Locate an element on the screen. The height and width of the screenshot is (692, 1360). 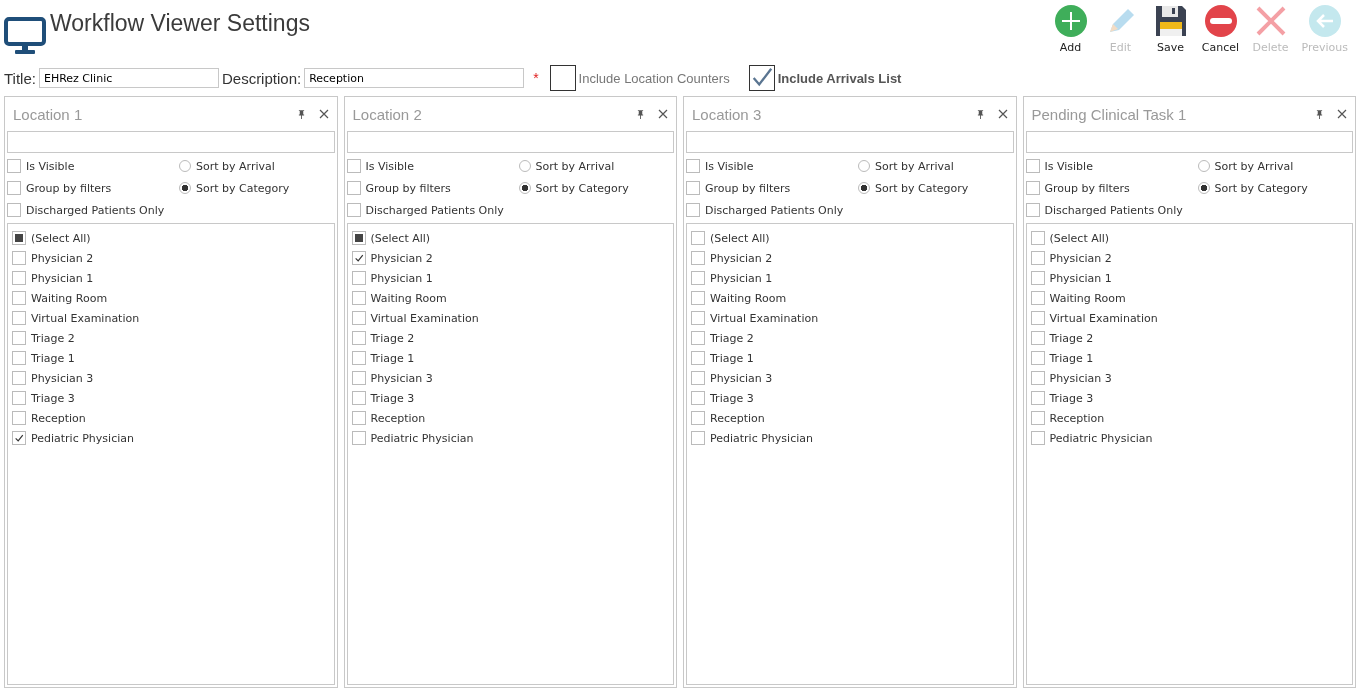
list-item-label: Physician 3 is located at coordinates (741, 378).